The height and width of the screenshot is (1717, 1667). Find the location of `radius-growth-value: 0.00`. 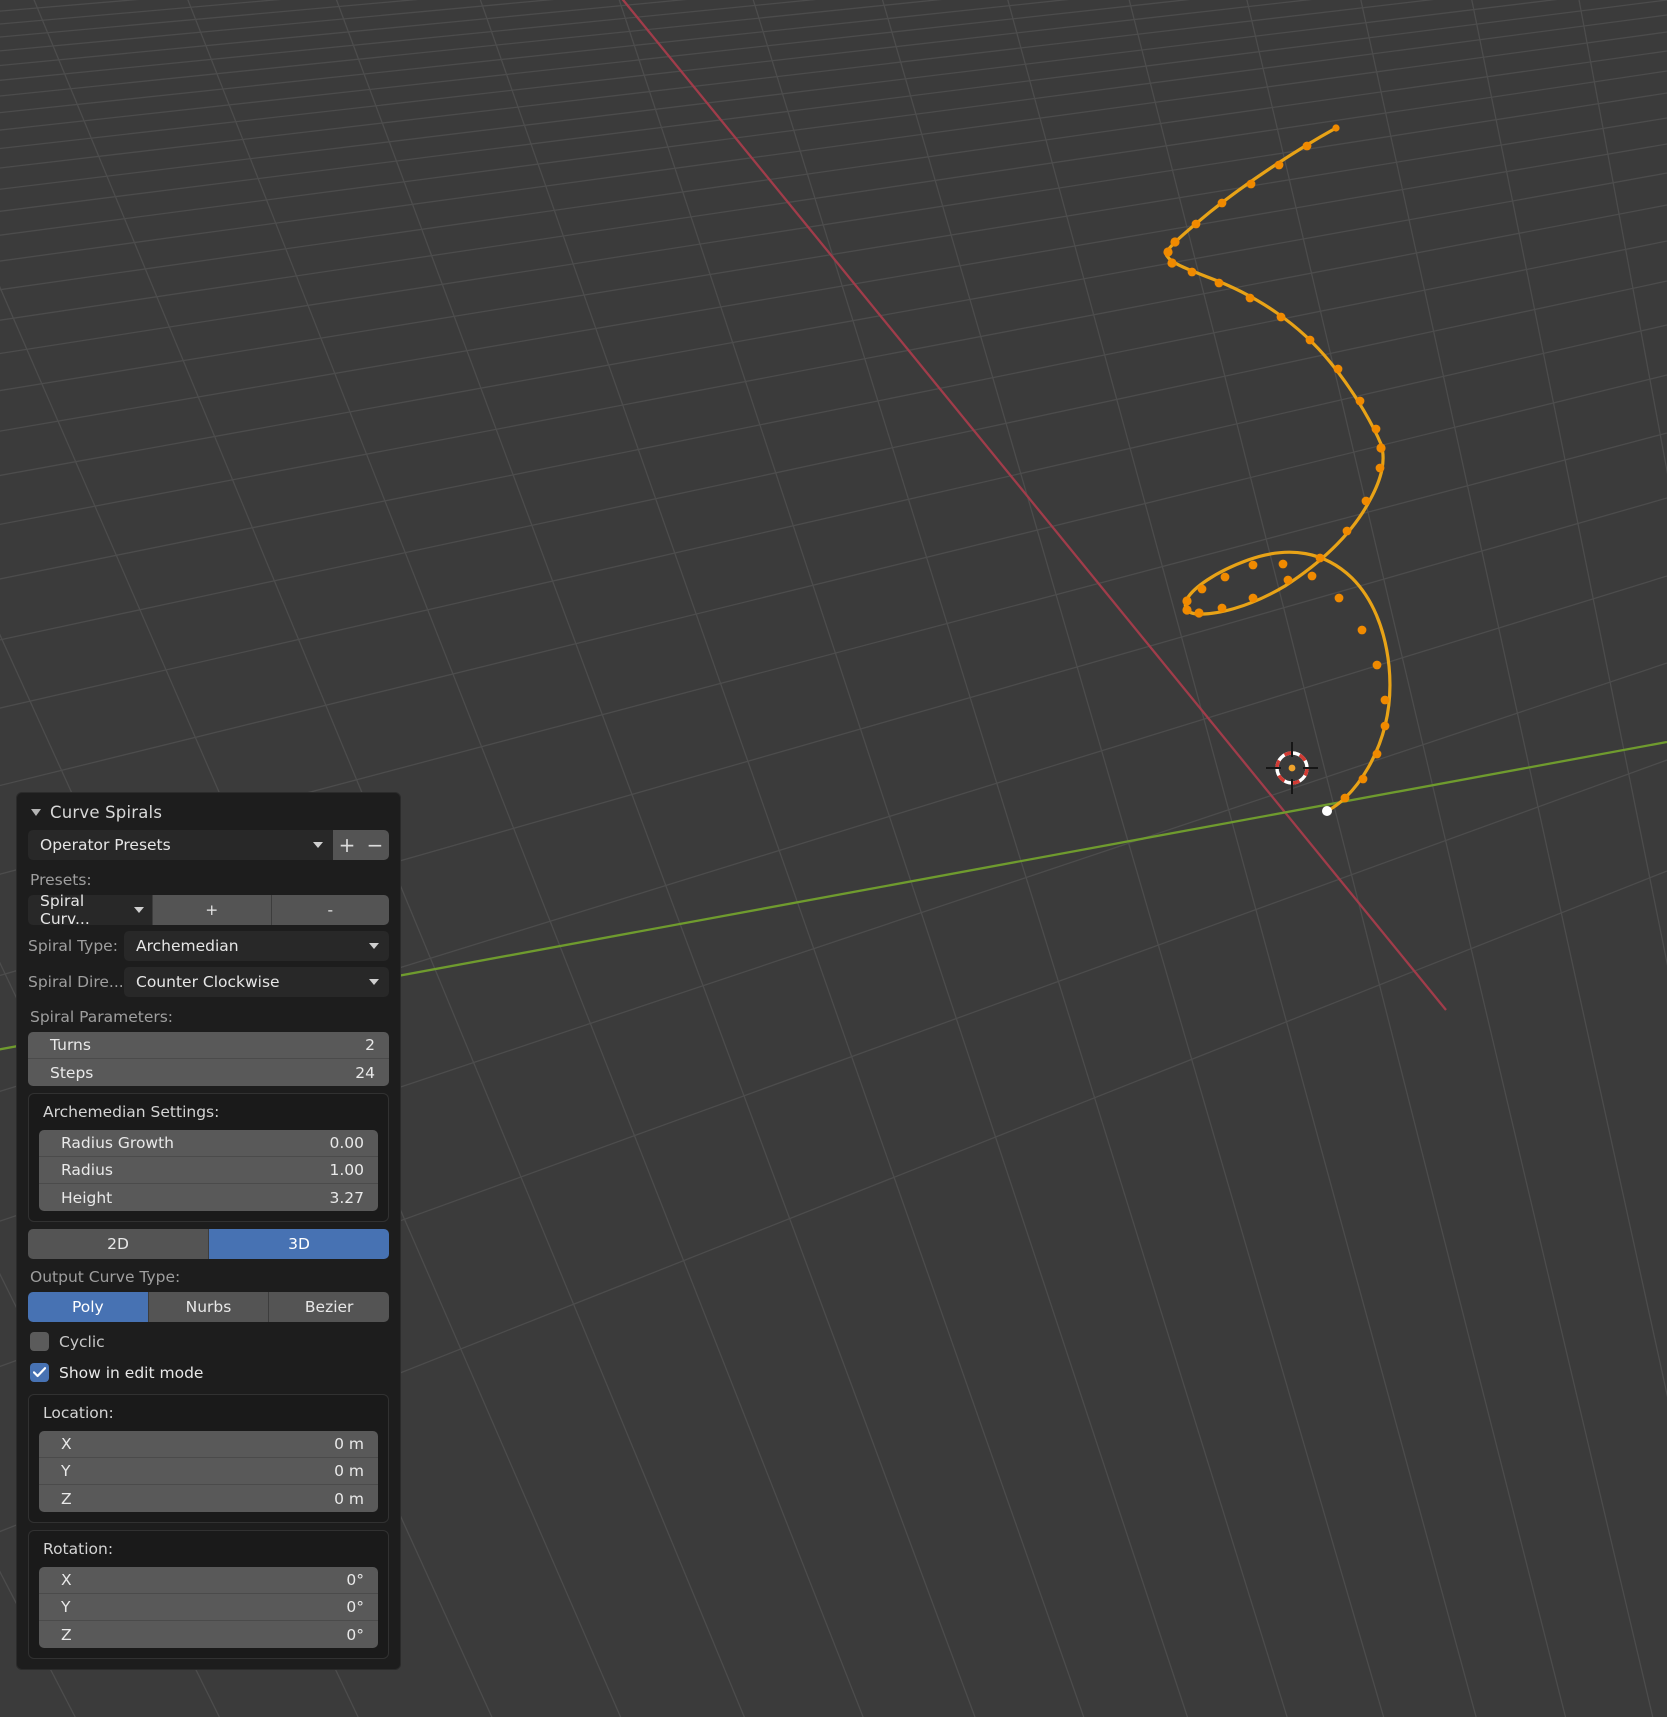

radius-growth-value: 0.00 is located at coordinates (346, 1143).